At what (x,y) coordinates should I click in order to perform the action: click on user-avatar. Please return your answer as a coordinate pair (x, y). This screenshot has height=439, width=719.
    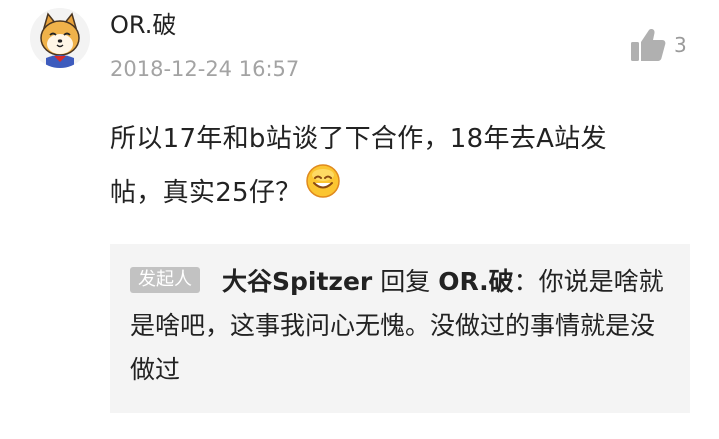
    Looking at the image, I should click on (60, 38).